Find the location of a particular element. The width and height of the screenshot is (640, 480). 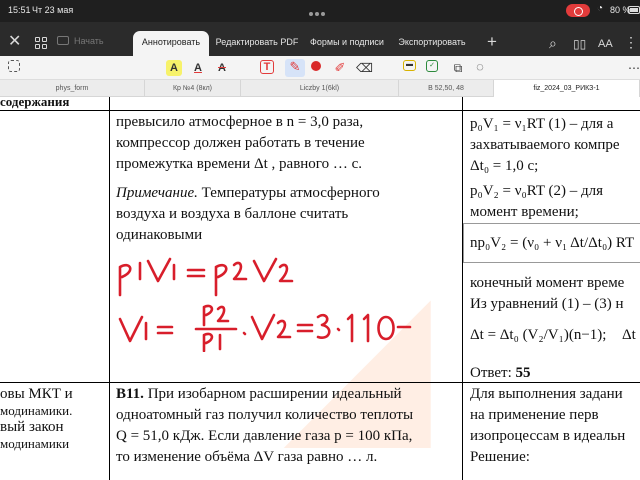

solution-line: p₀V₂ = ν₀RT (2) – для is located at coordinates (537, 191).